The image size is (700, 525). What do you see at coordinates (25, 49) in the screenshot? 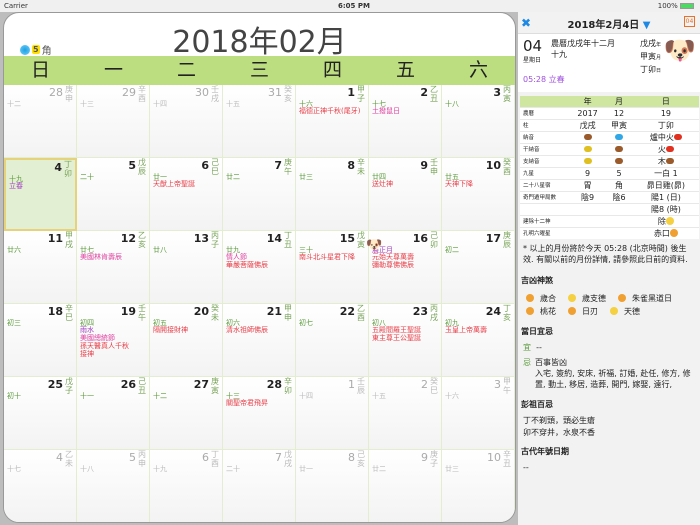
I see `water-drop-icon` at bounding box center [25, 49].